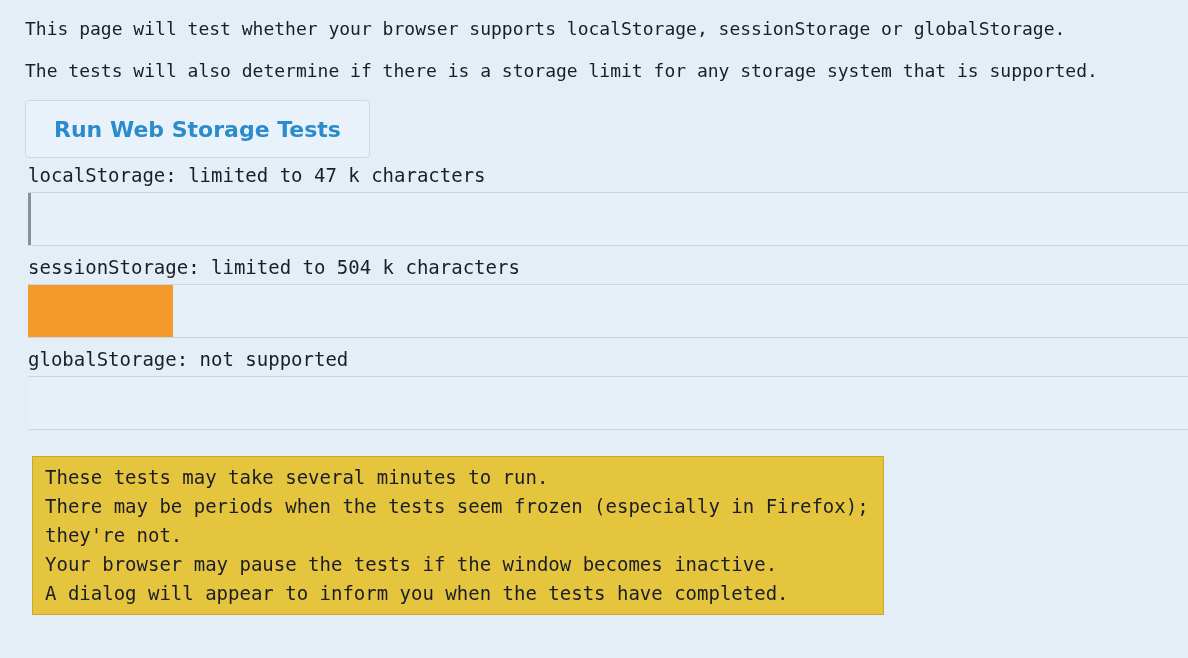  What do you see at coordinates (562, 71) in the screenshot?
I see `intro-text: The tests will also determine if there is a storage limit for any storage system that is supported.` at bounding box center [562, 71].